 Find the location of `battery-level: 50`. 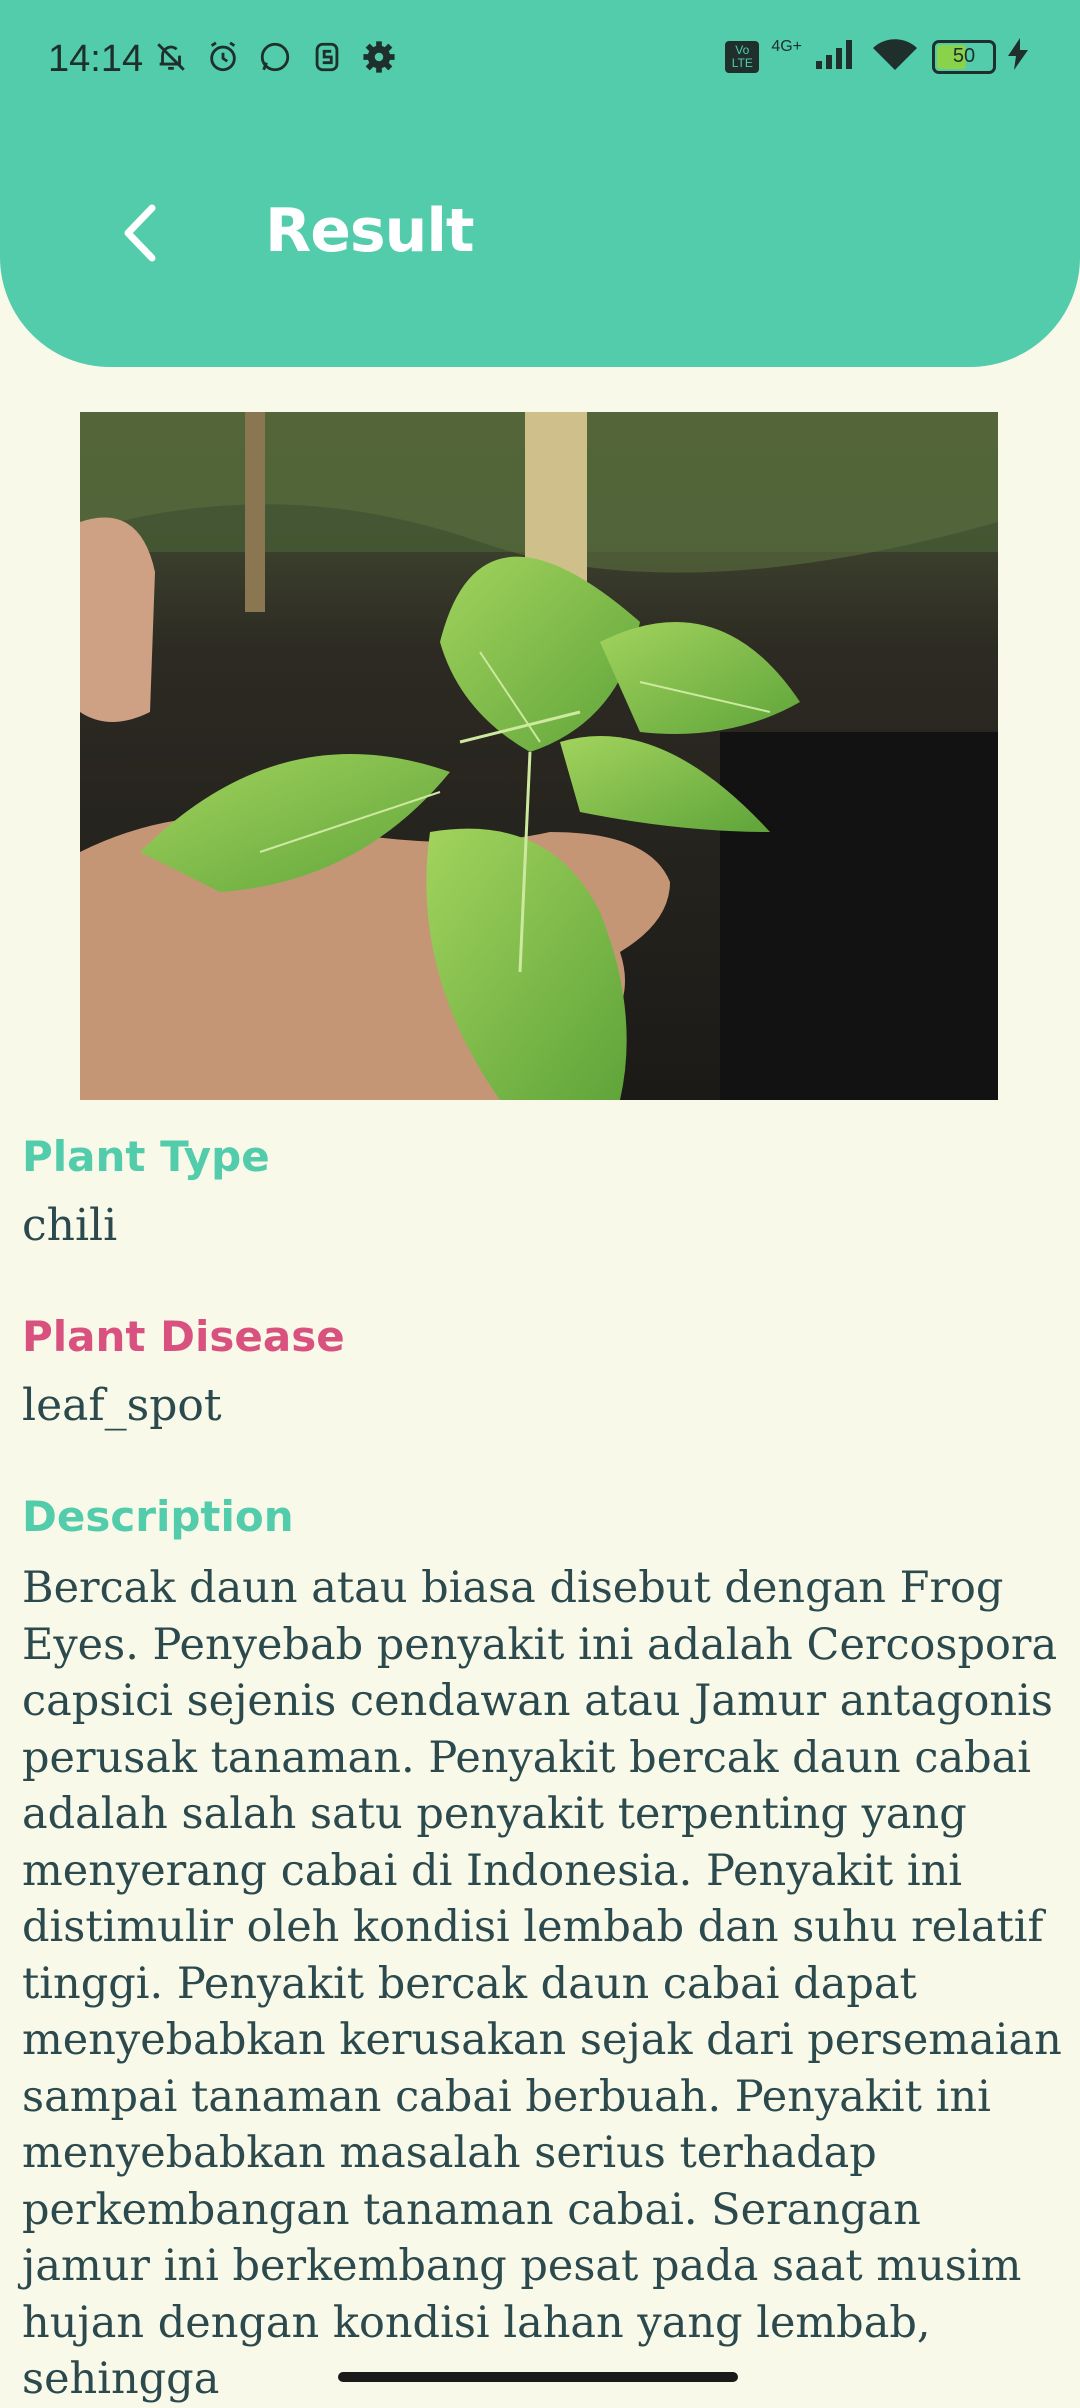

battery-level: 50 is located at coordinates (964, 56).